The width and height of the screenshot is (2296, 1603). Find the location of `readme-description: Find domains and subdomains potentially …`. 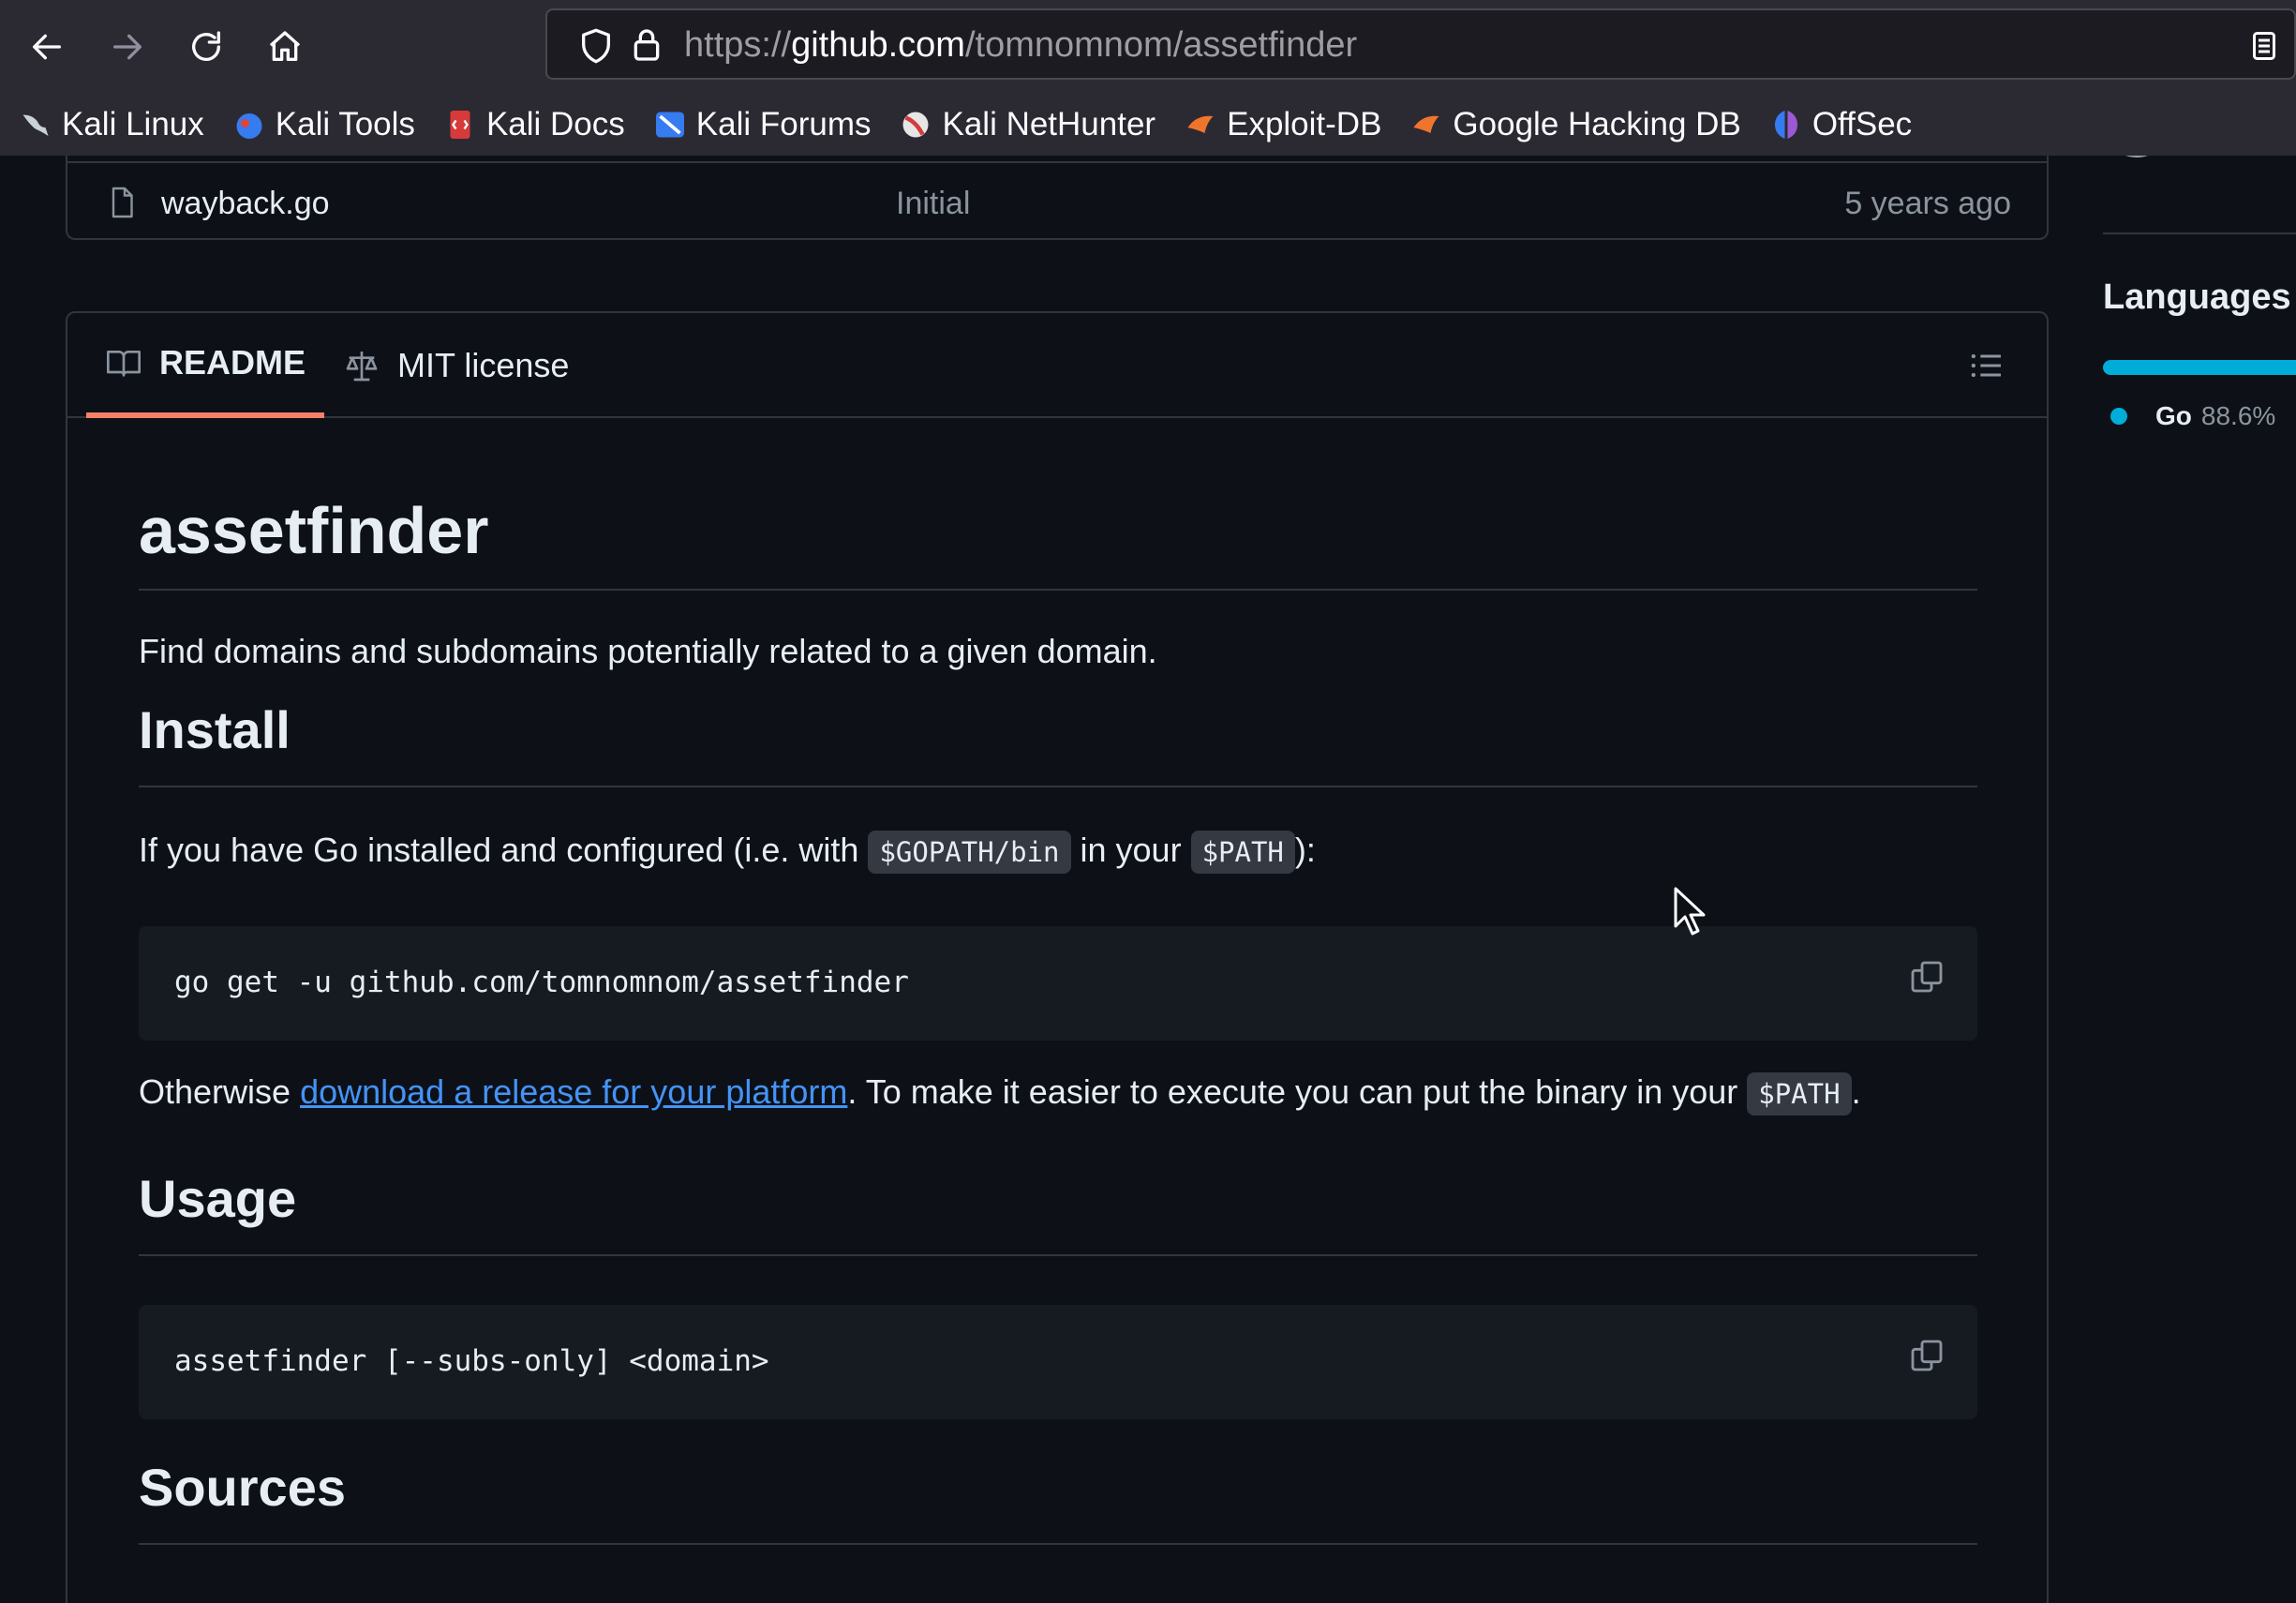

readme-description: Find domains and subdomains potentially … is located at coordinates (648, 651).